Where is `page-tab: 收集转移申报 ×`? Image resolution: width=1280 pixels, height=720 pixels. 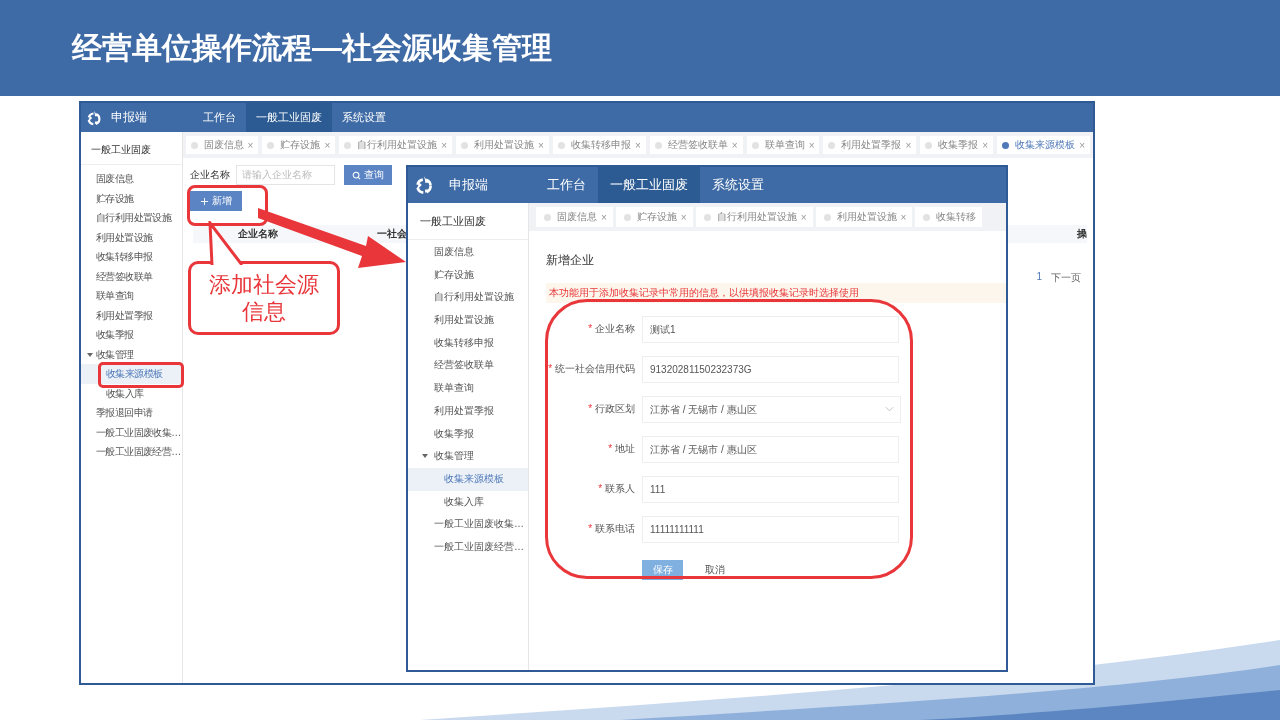 page-tab: 收集转移申报 × is located at coordinates (599, 145).